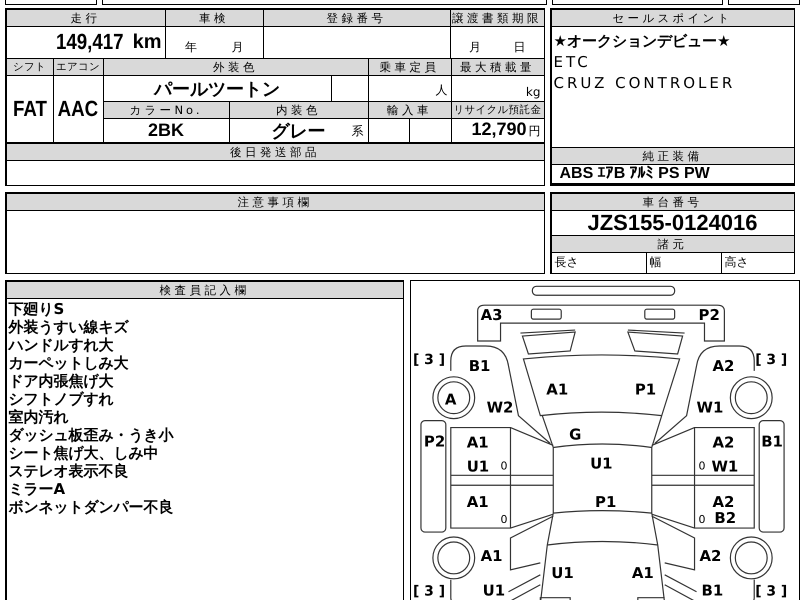 The width and height of the screenshot is (800, 600). I want to click on column-header: 輸入車, so click(409, 110).